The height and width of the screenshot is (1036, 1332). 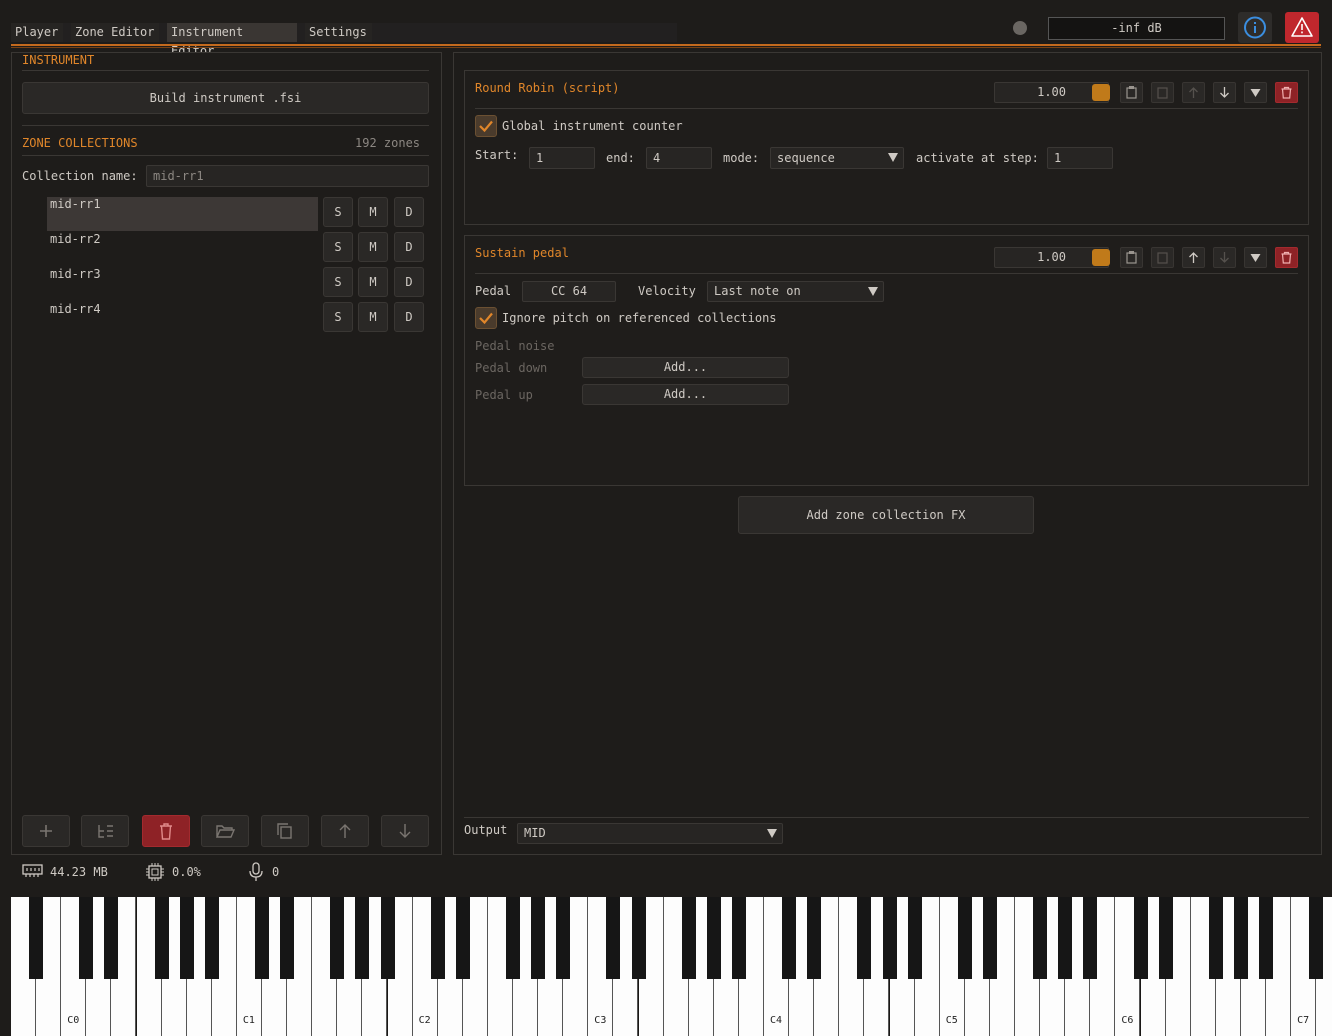 What do you see at coordinates (671, 966) in the screenshot?
I see `piano-keyboard: C0 C1 C2 C3 C4 C5 C6 C7` at bounding box center [671, 966].